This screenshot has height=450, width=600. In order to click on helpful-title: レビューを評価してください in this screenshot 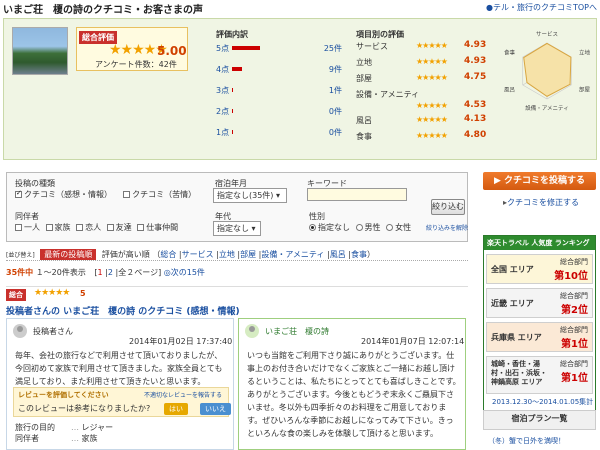, I will do `click(63, 395)`.